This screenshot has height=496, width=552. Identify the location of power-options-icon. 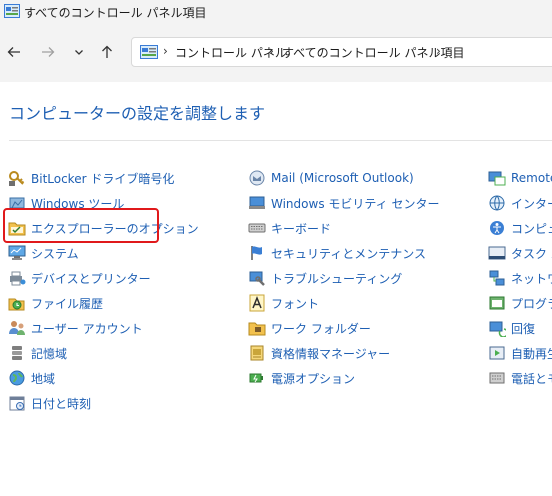
(257, 378).